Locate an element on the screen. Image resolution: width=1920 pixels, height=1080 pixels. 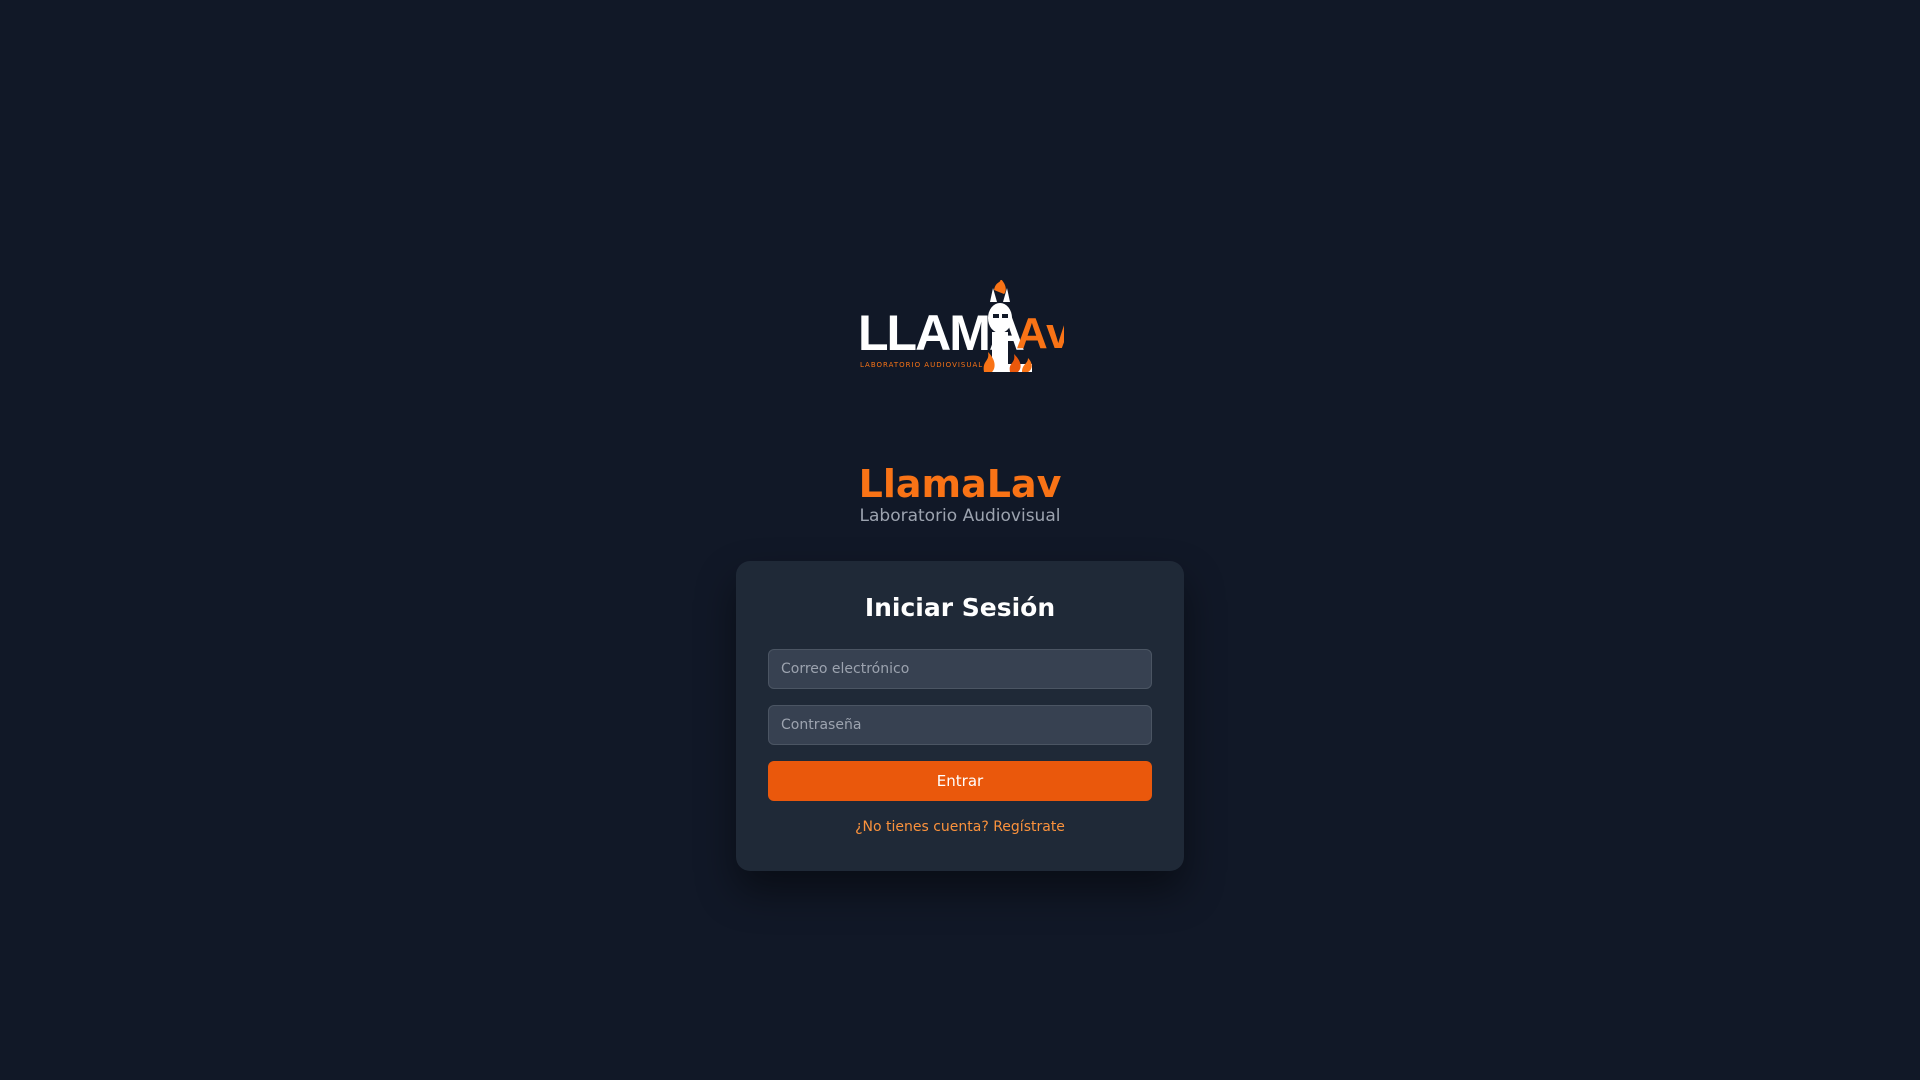
svg-text: Av is located at coordinates (1040, 333).